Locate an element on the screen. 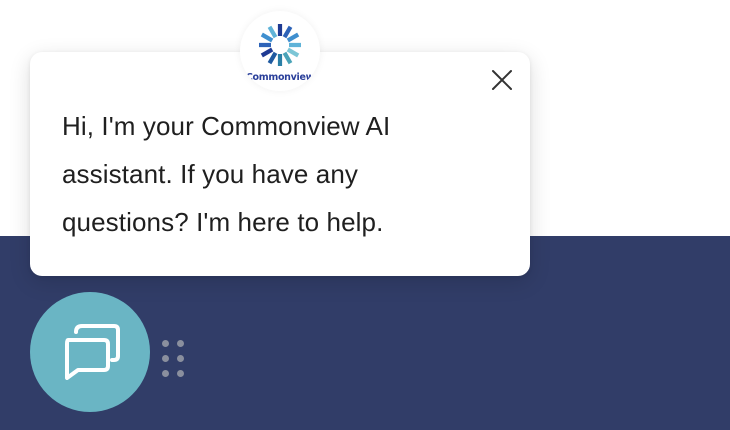  avatar-brand-text: Commonview is located at coordinates (280, 77).